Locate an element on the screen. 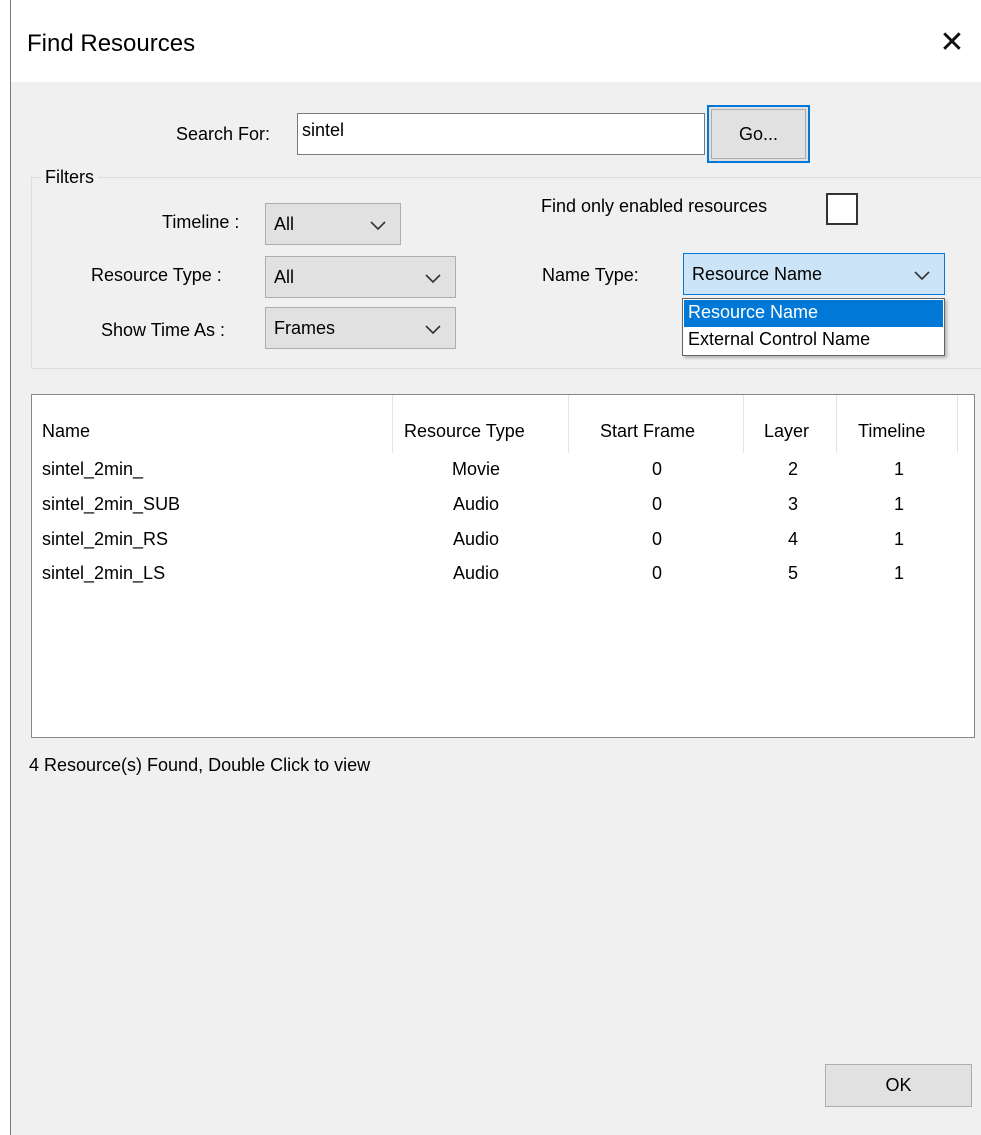 The width and height of the screenshot is (981, 1135). ok-button: OK is located at coordinates (898, 1085).